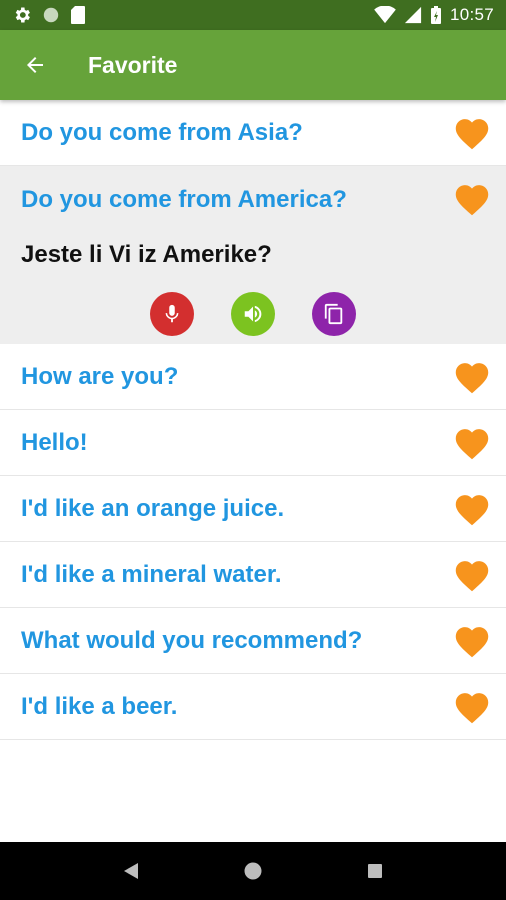 The height and width of the screenshot is (900, 506). Describe the element at coordinates (253, 707) in the screenshot. I see `list-item: I'd like a beer.` at that location.